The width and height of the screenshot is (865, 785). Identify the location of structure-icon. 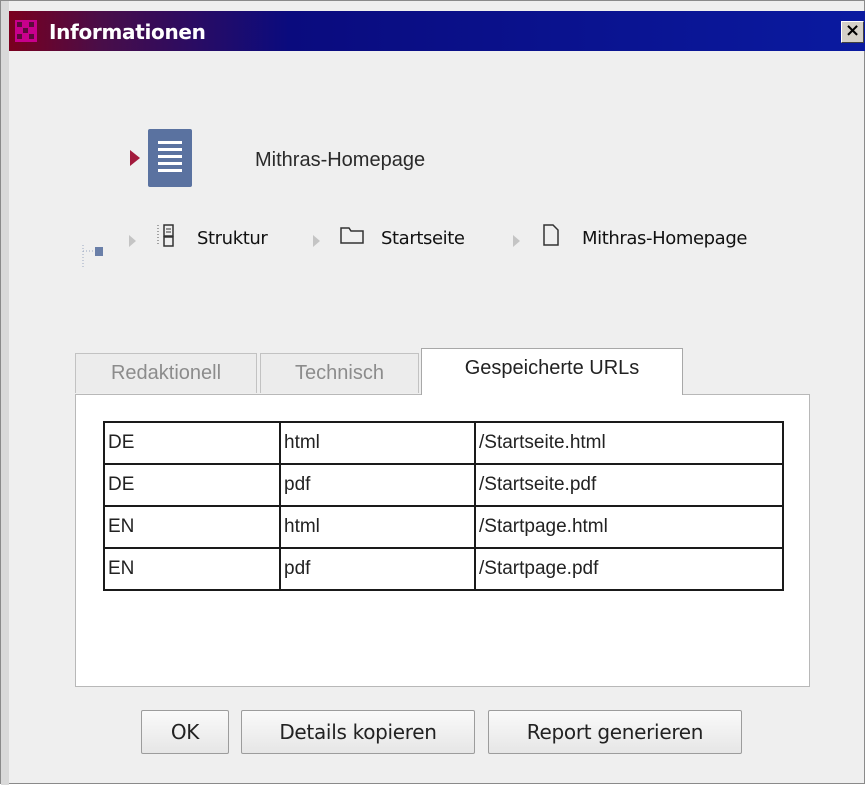
(165, 235).